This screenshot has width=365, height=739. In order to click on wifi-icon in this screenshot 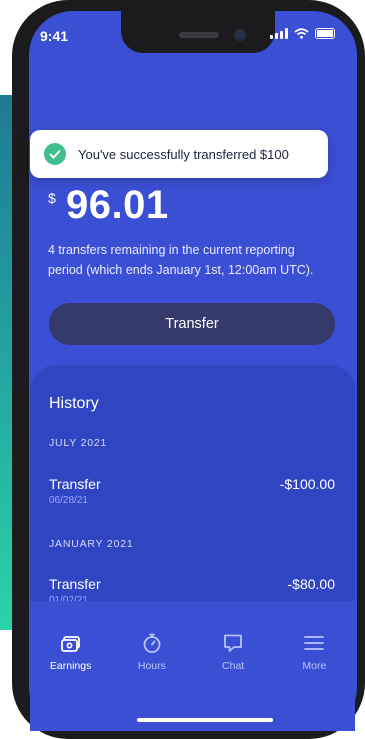, I will do `click(301, 33)`.